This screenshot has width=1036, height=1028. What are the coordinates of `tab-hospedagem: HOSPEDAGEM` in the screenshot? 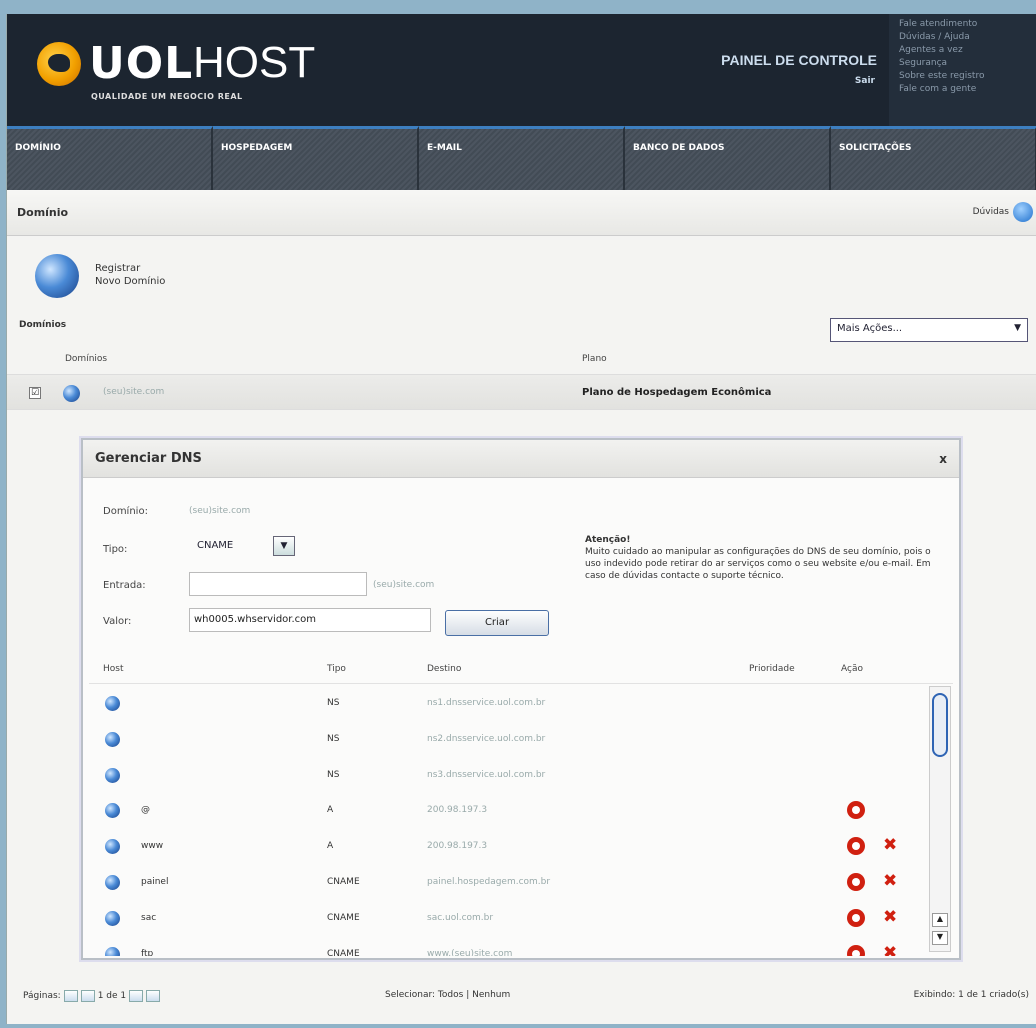 It's located at (316, 158).